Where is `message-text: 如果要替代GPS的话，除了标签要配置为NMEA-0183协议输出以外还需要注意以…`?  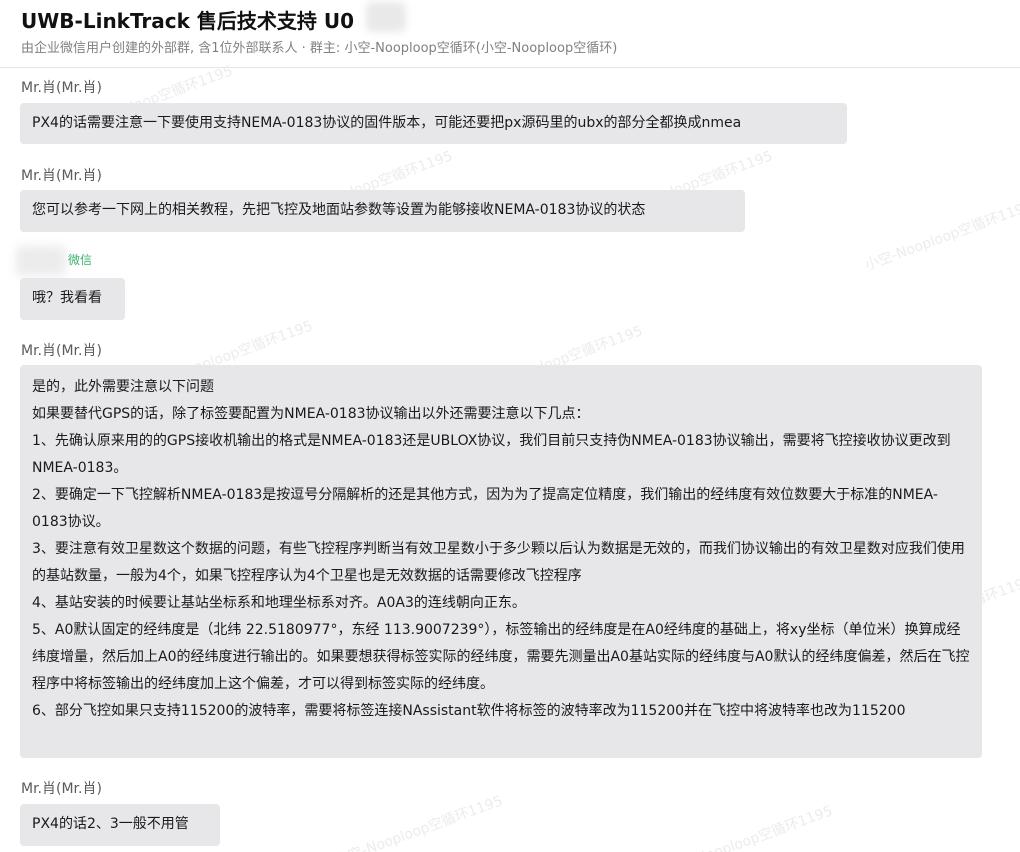 message-text: 如果要替代GPS的话，除了标签要配置为NMEA-0183协议输出以外还需要注意以… is located at coordinates (311, 414).